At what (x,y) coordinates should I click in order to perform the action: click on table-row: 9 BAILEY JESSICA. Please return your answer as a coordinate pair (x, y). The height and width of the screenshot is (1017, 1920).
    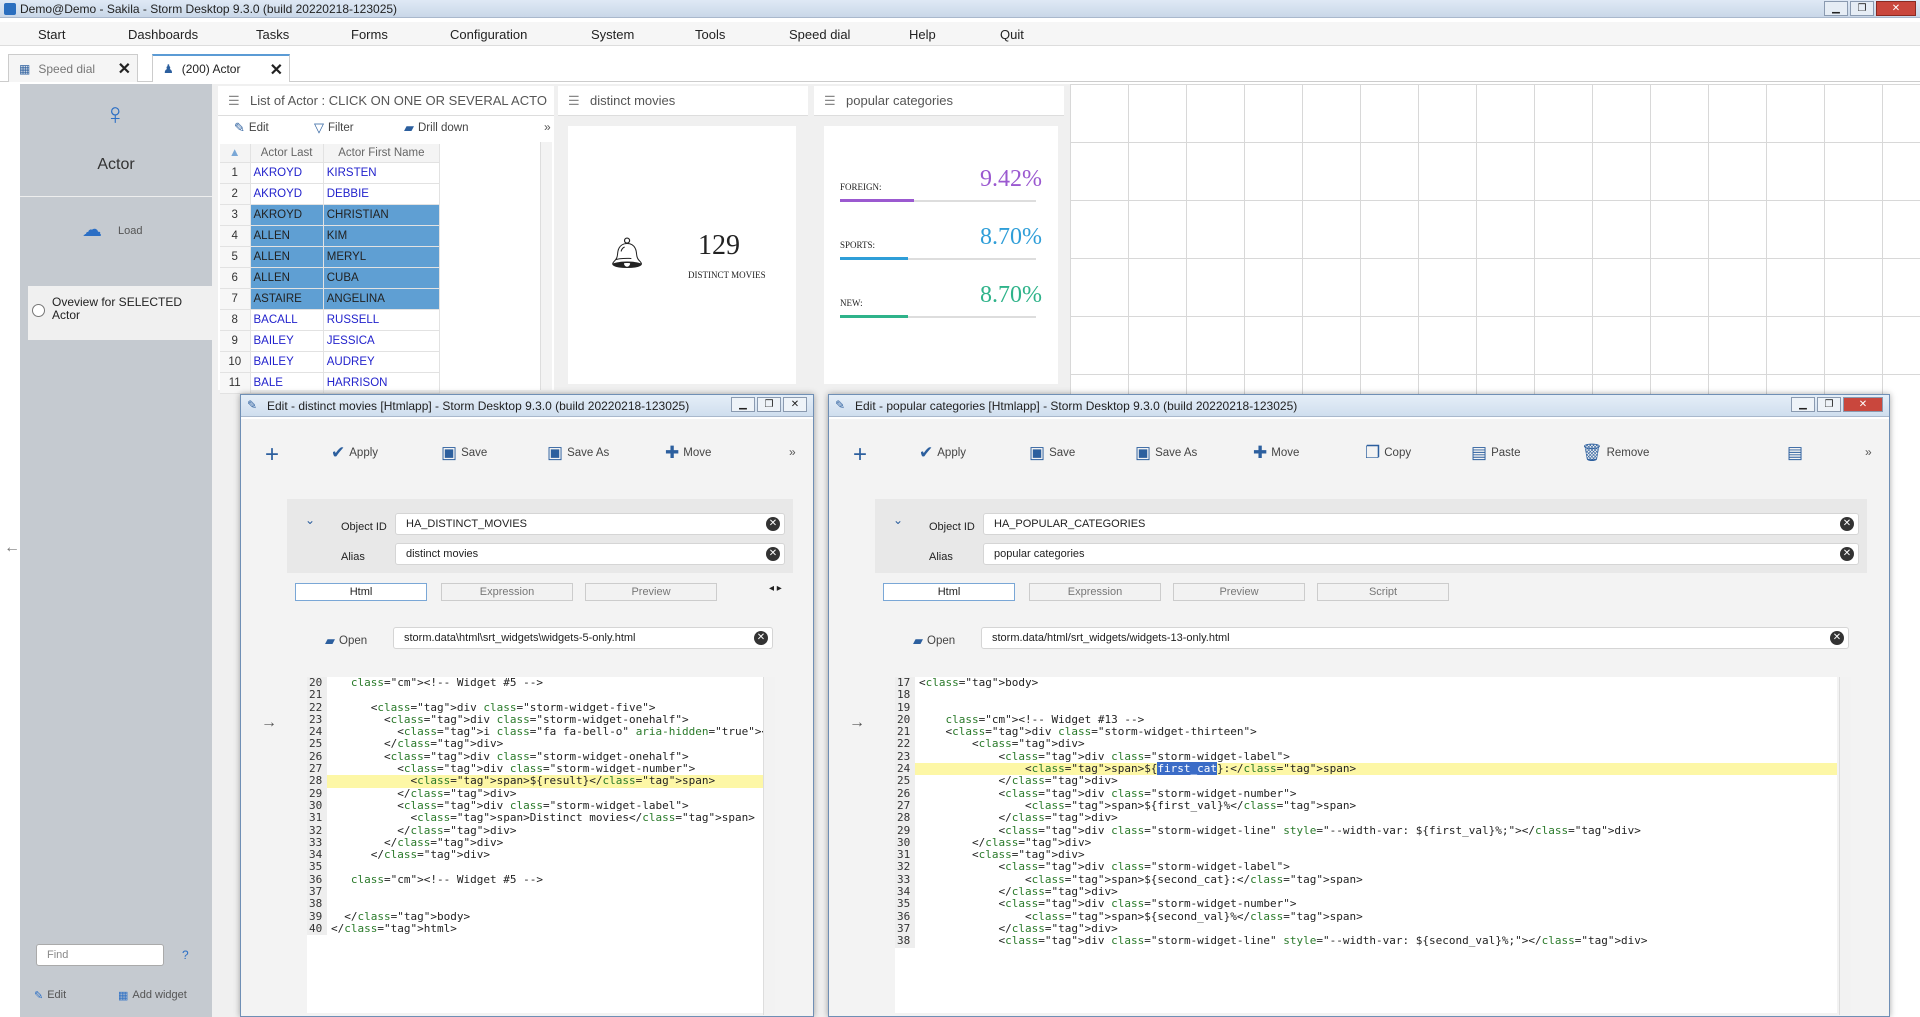
    Looking at the image, I should click on (330, 341).